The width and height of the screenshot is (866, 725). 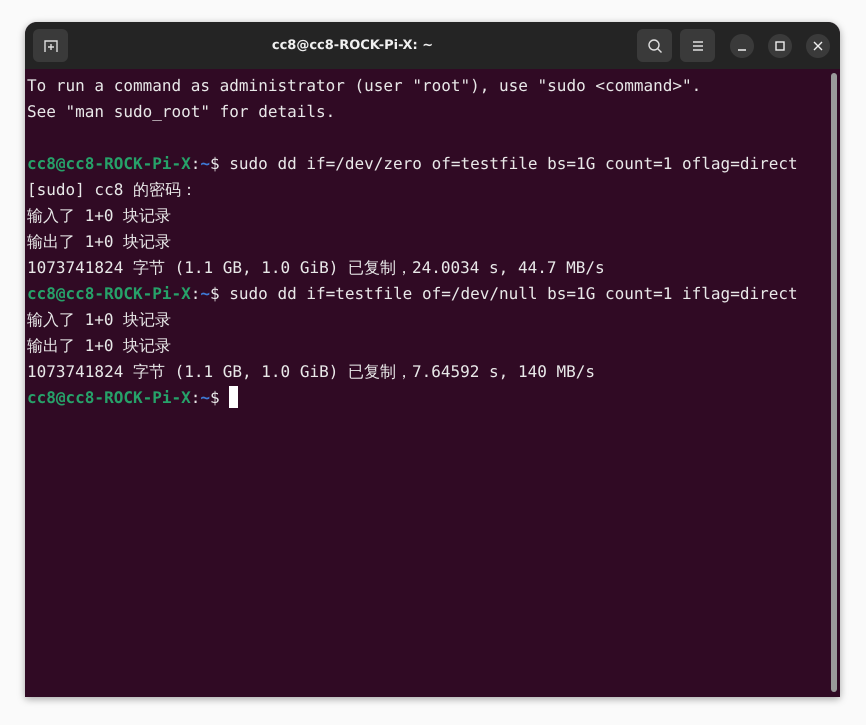 I want to click on menu-button, so click(x=697, y=45).